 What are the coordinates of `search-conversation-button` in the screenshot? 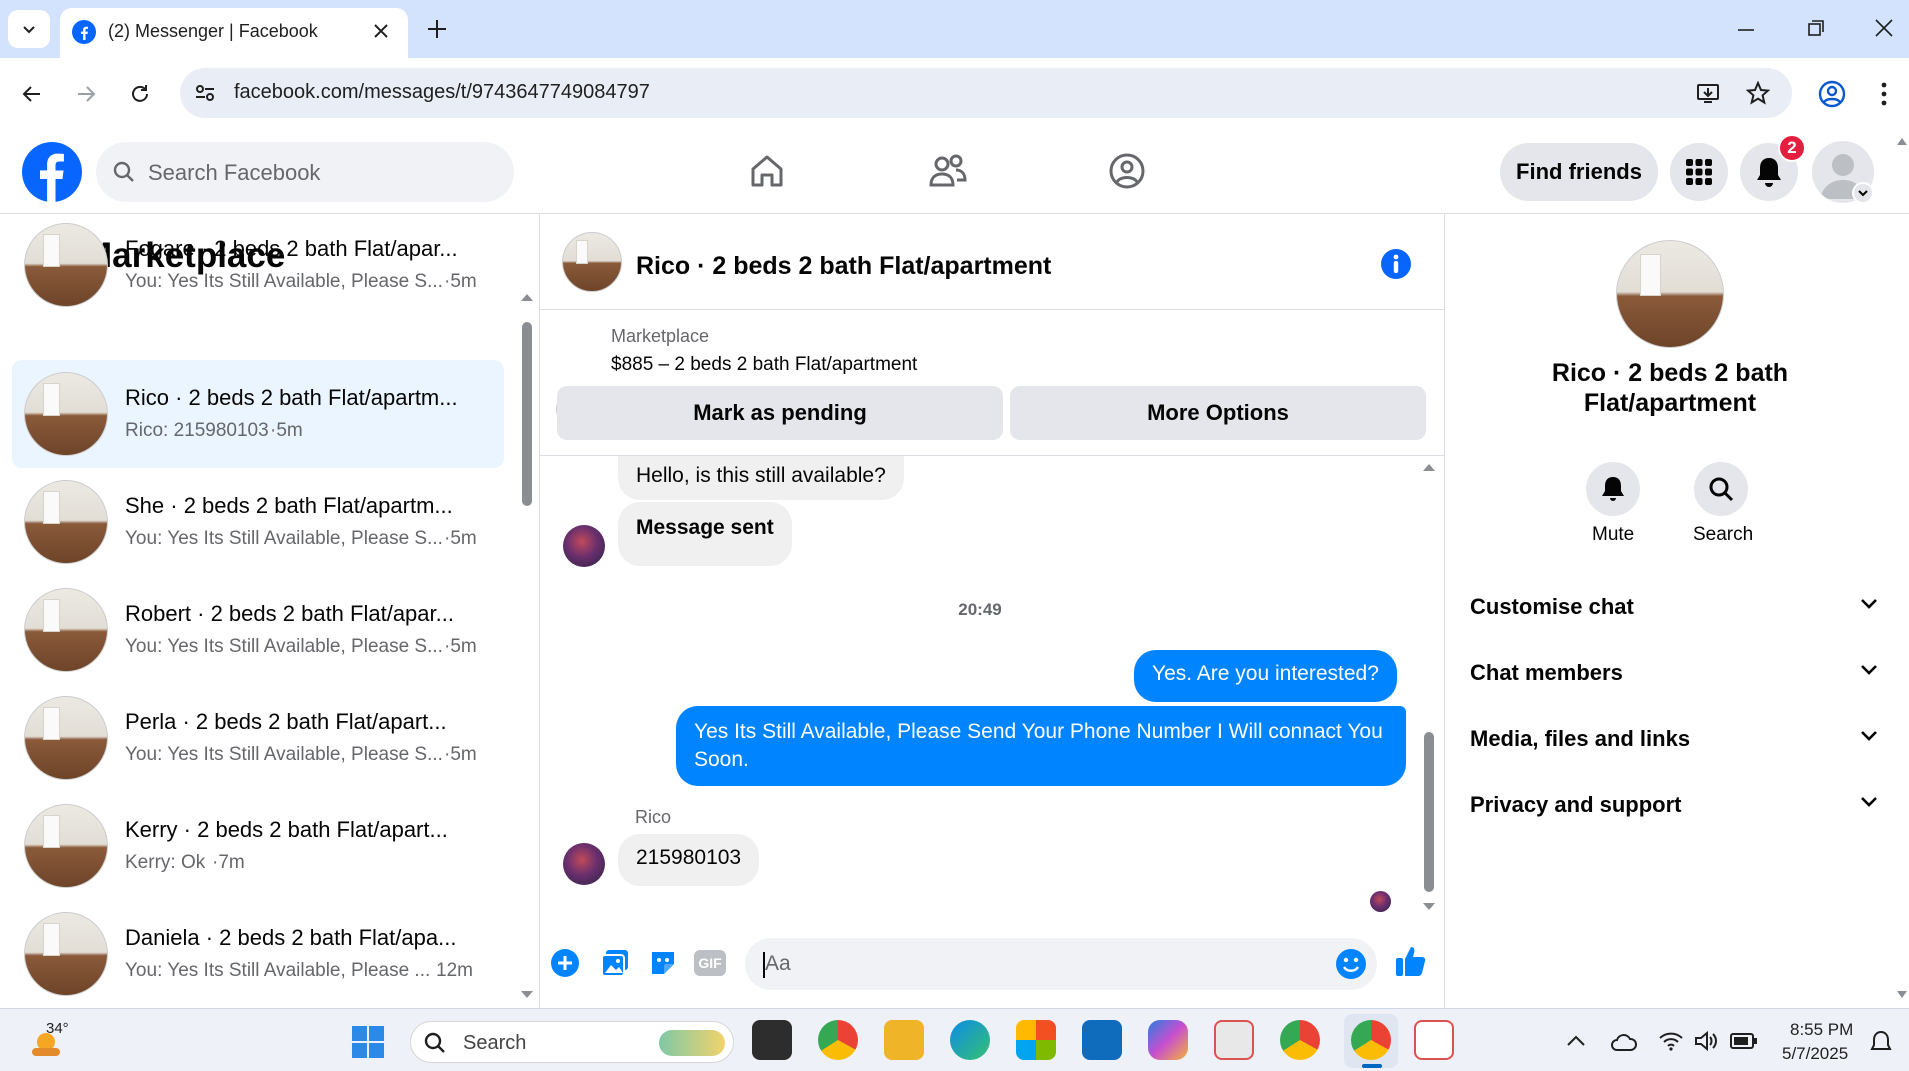 It's located at (1721, 489).